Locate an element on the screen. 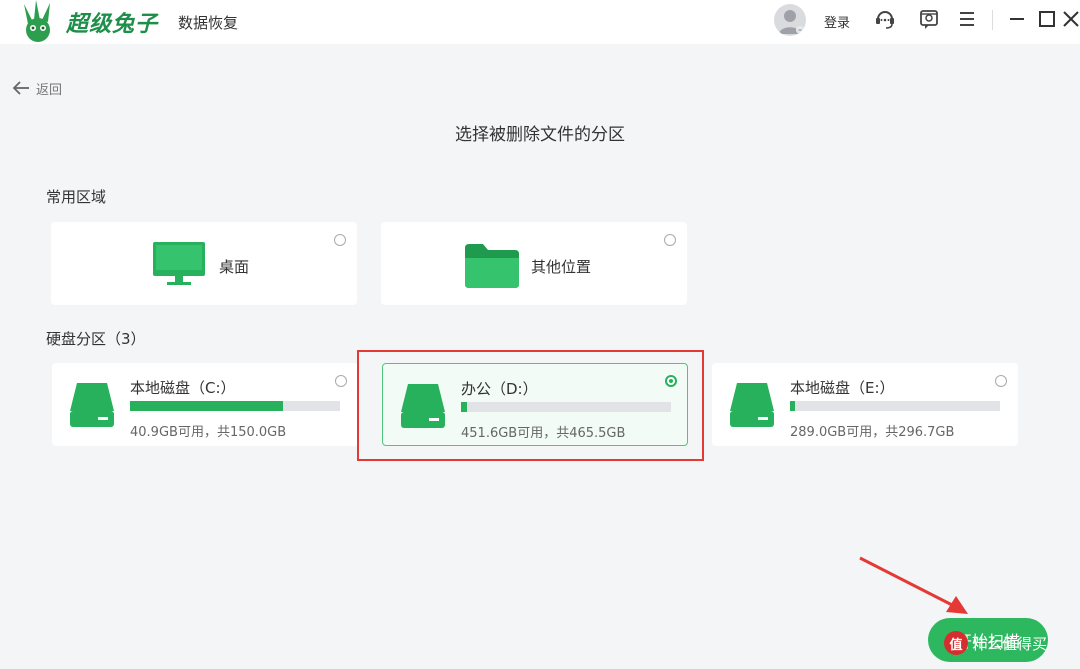 This screenshot has width=1080, height=669. disk-section-label: 硬盘分区（3） is located at coordinates (96, 339).